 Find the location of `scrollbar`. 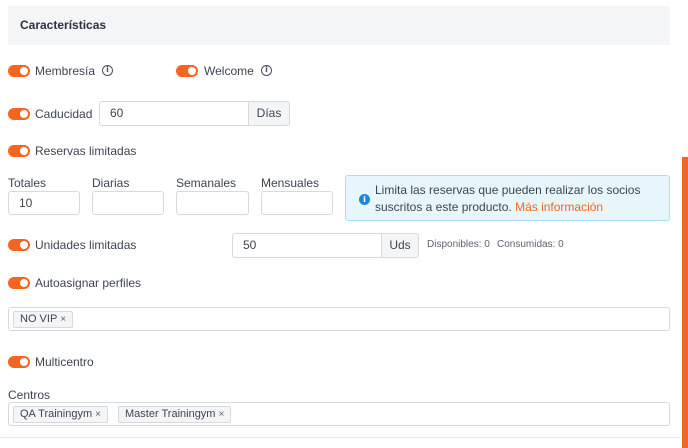

scrollbar is located at coordinates (685, 302).